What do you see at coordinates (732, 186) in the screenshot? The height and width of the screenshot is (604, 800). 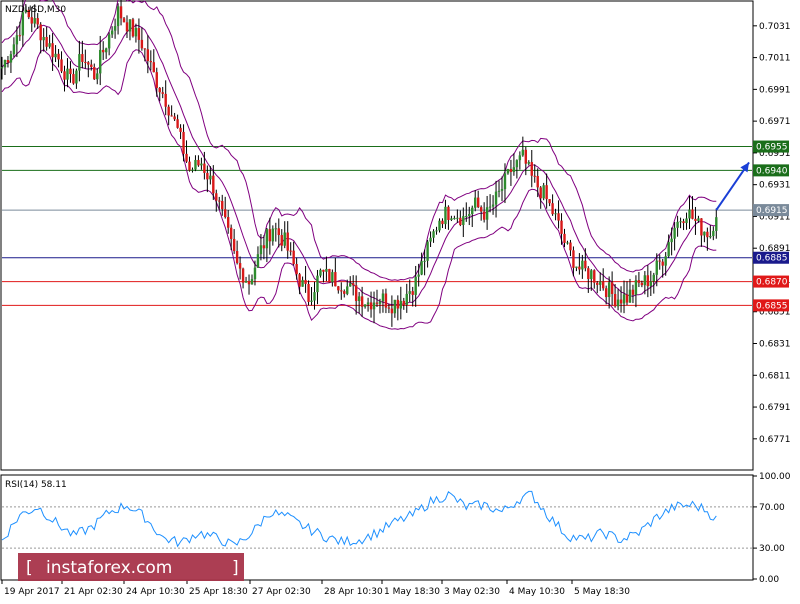 I see `projection-arrow` at bounding box center [732, 186].